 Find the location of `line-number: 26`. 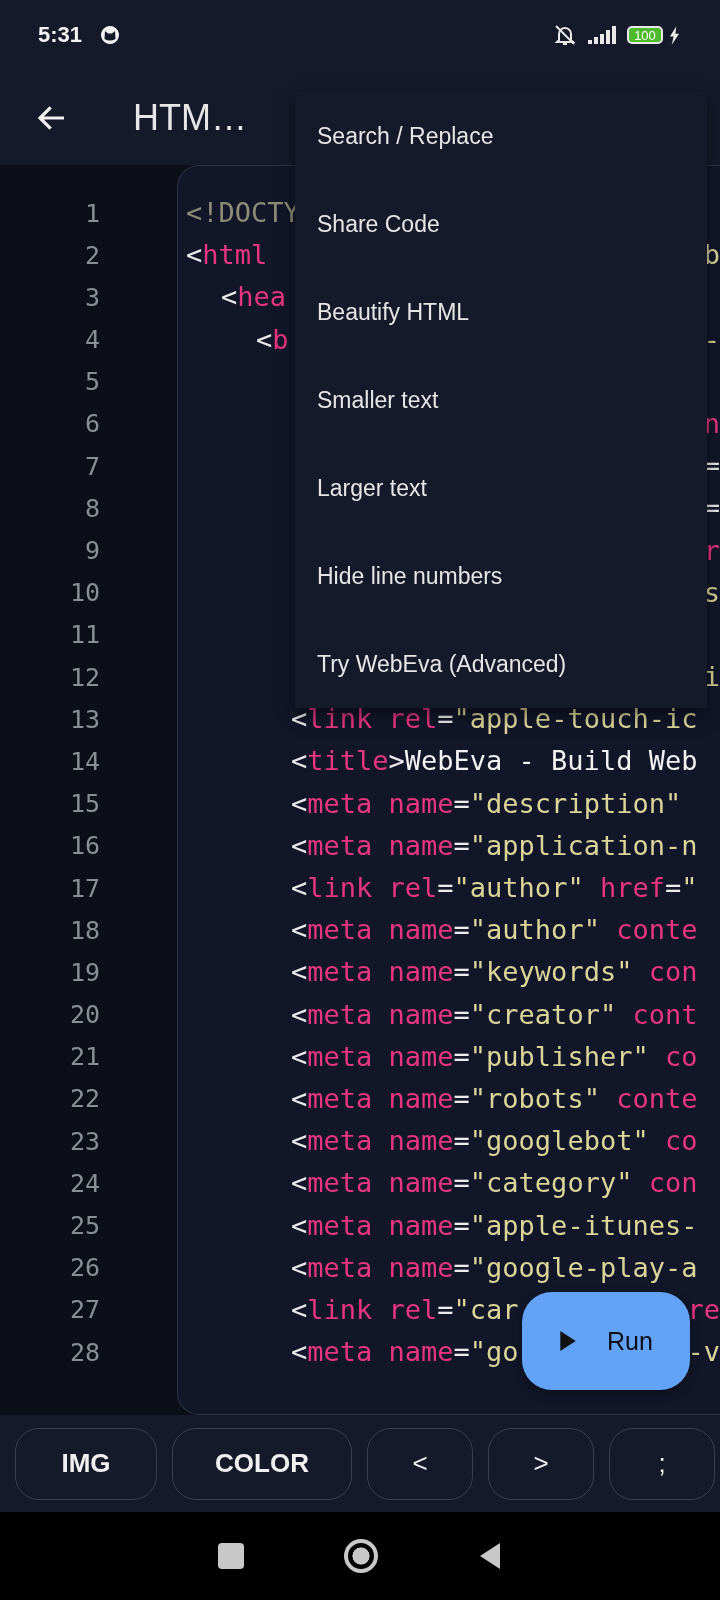

line-number: 26 is located at coordinates (84, 1268).